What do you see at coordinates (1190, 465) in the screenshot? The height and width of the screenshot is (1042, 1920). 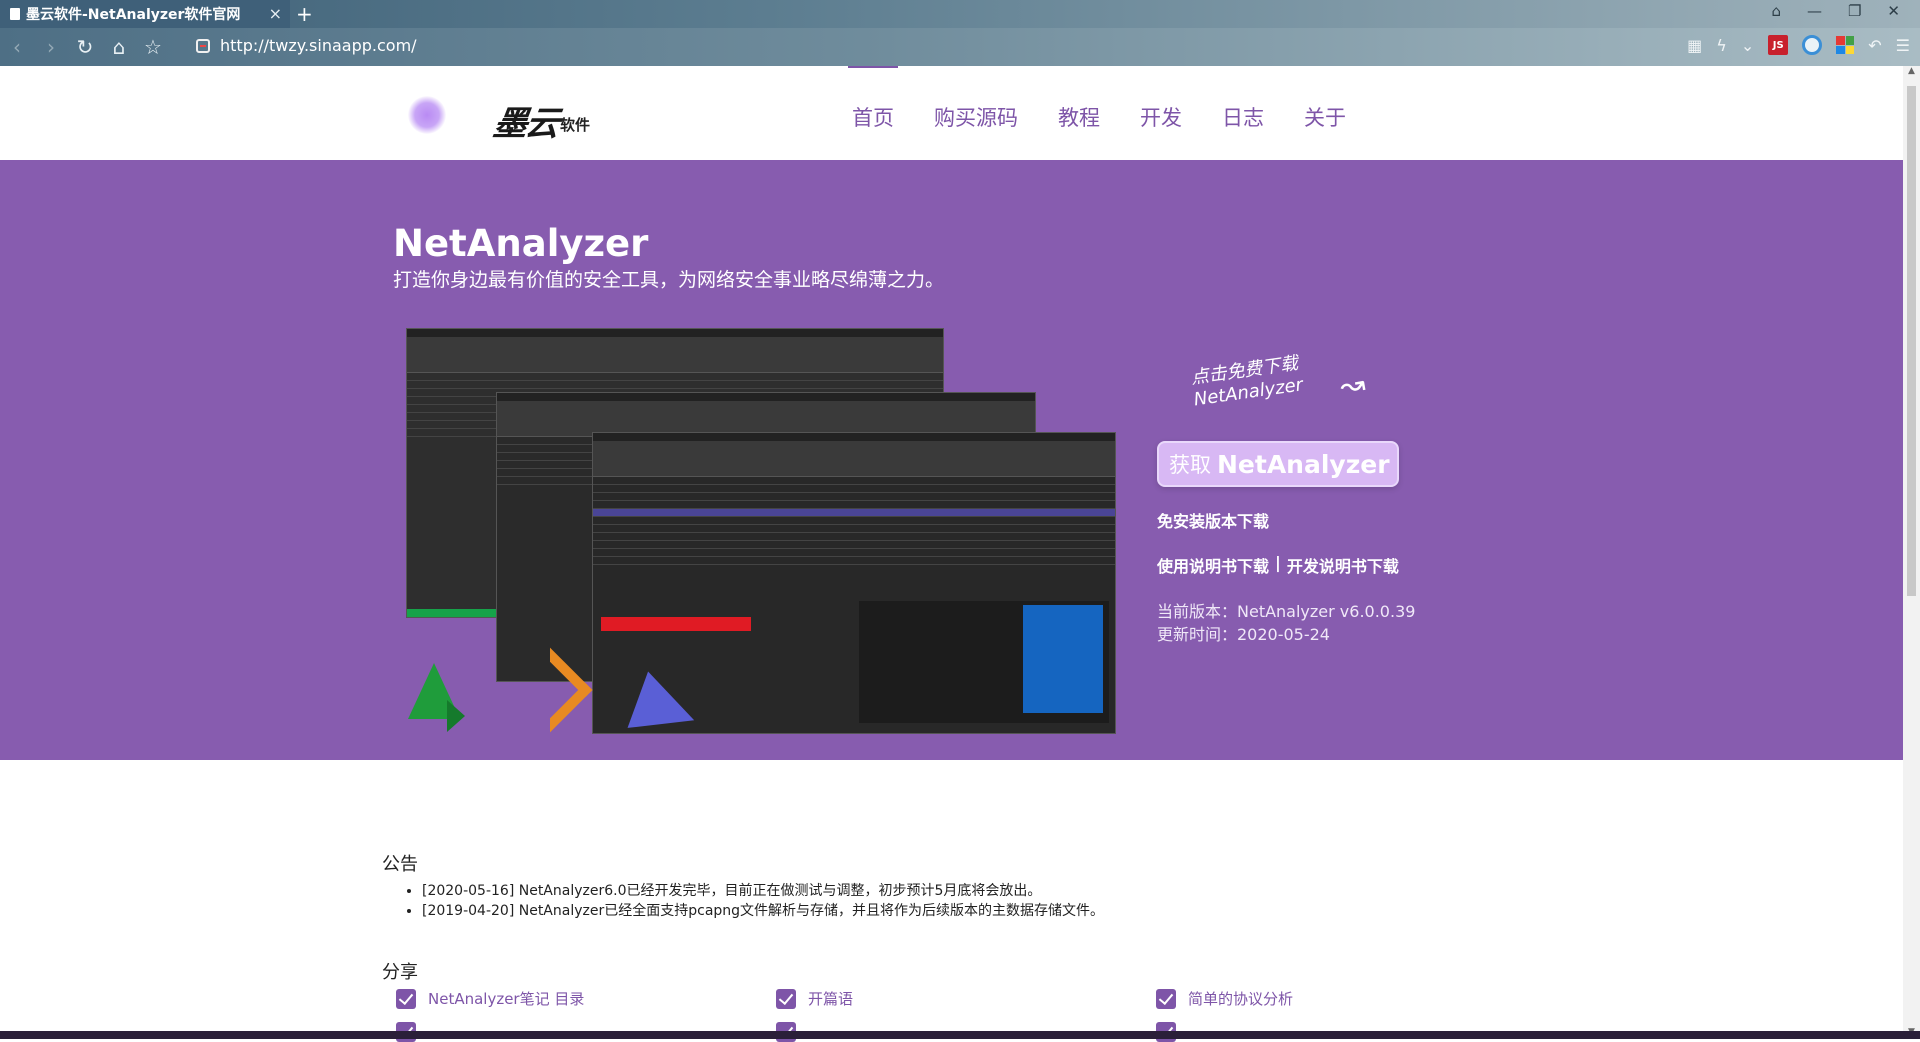 I see `cta-prefix: 获取` at bounding box center [1190, 465].